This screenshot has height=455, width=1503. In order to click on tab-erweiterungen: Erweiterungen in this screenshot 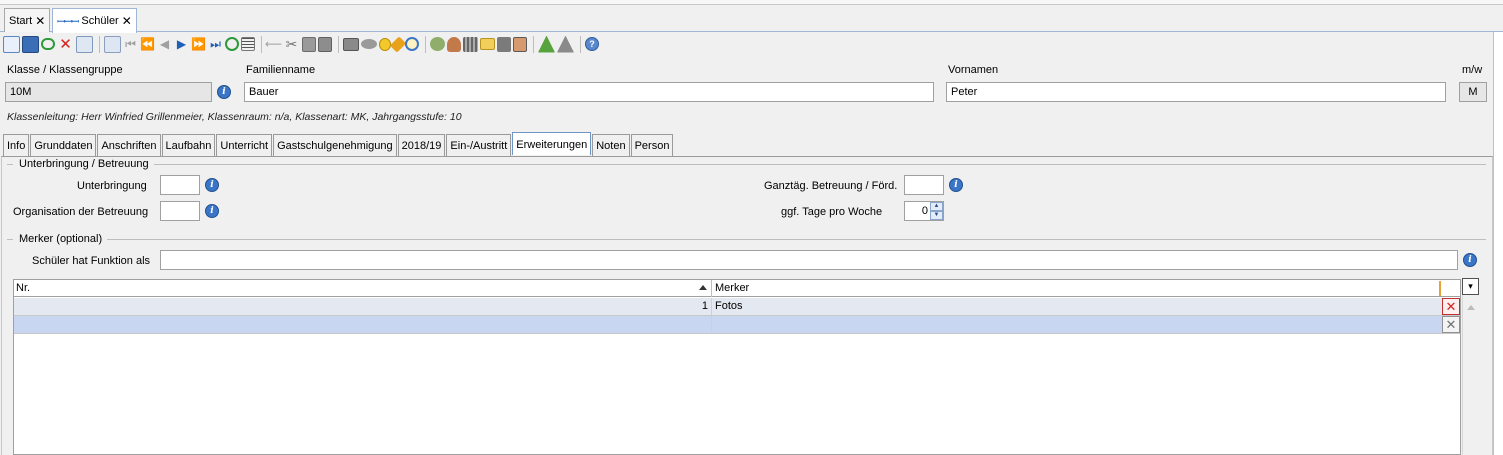, I will do `click(552, 143)`.